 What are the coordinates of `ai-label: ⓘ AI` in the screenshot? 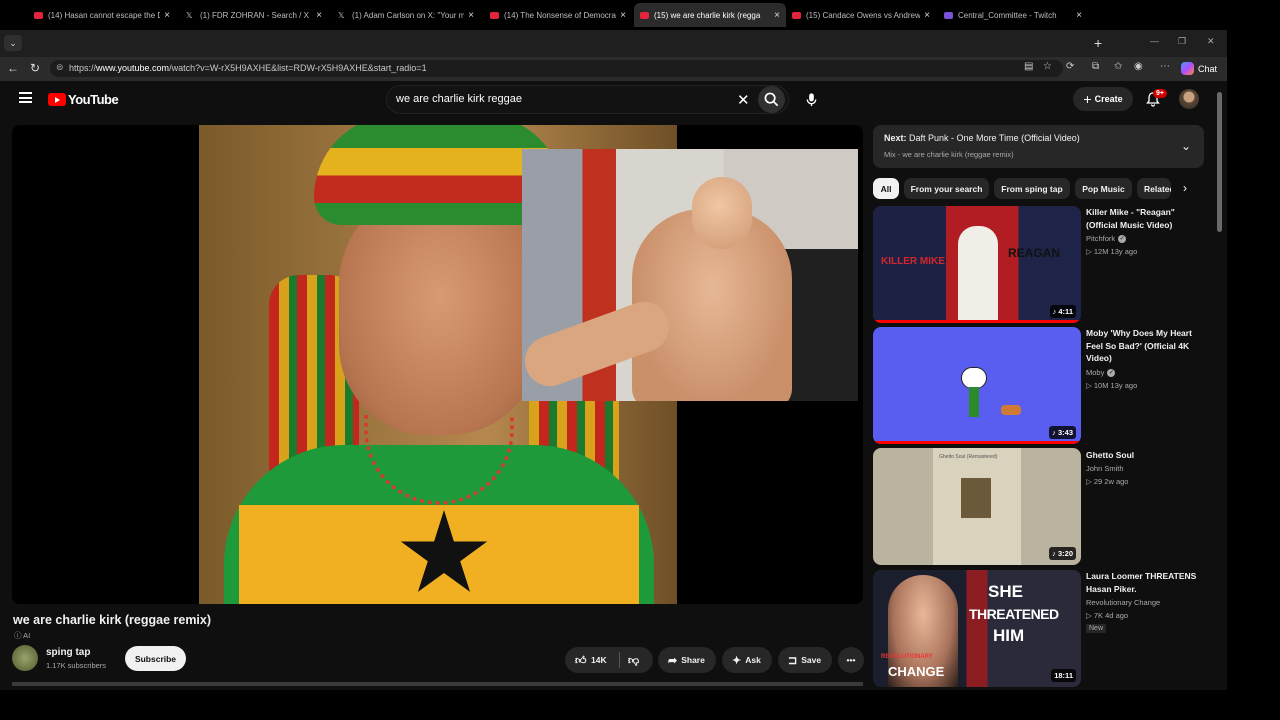 It's located at (22, 635).